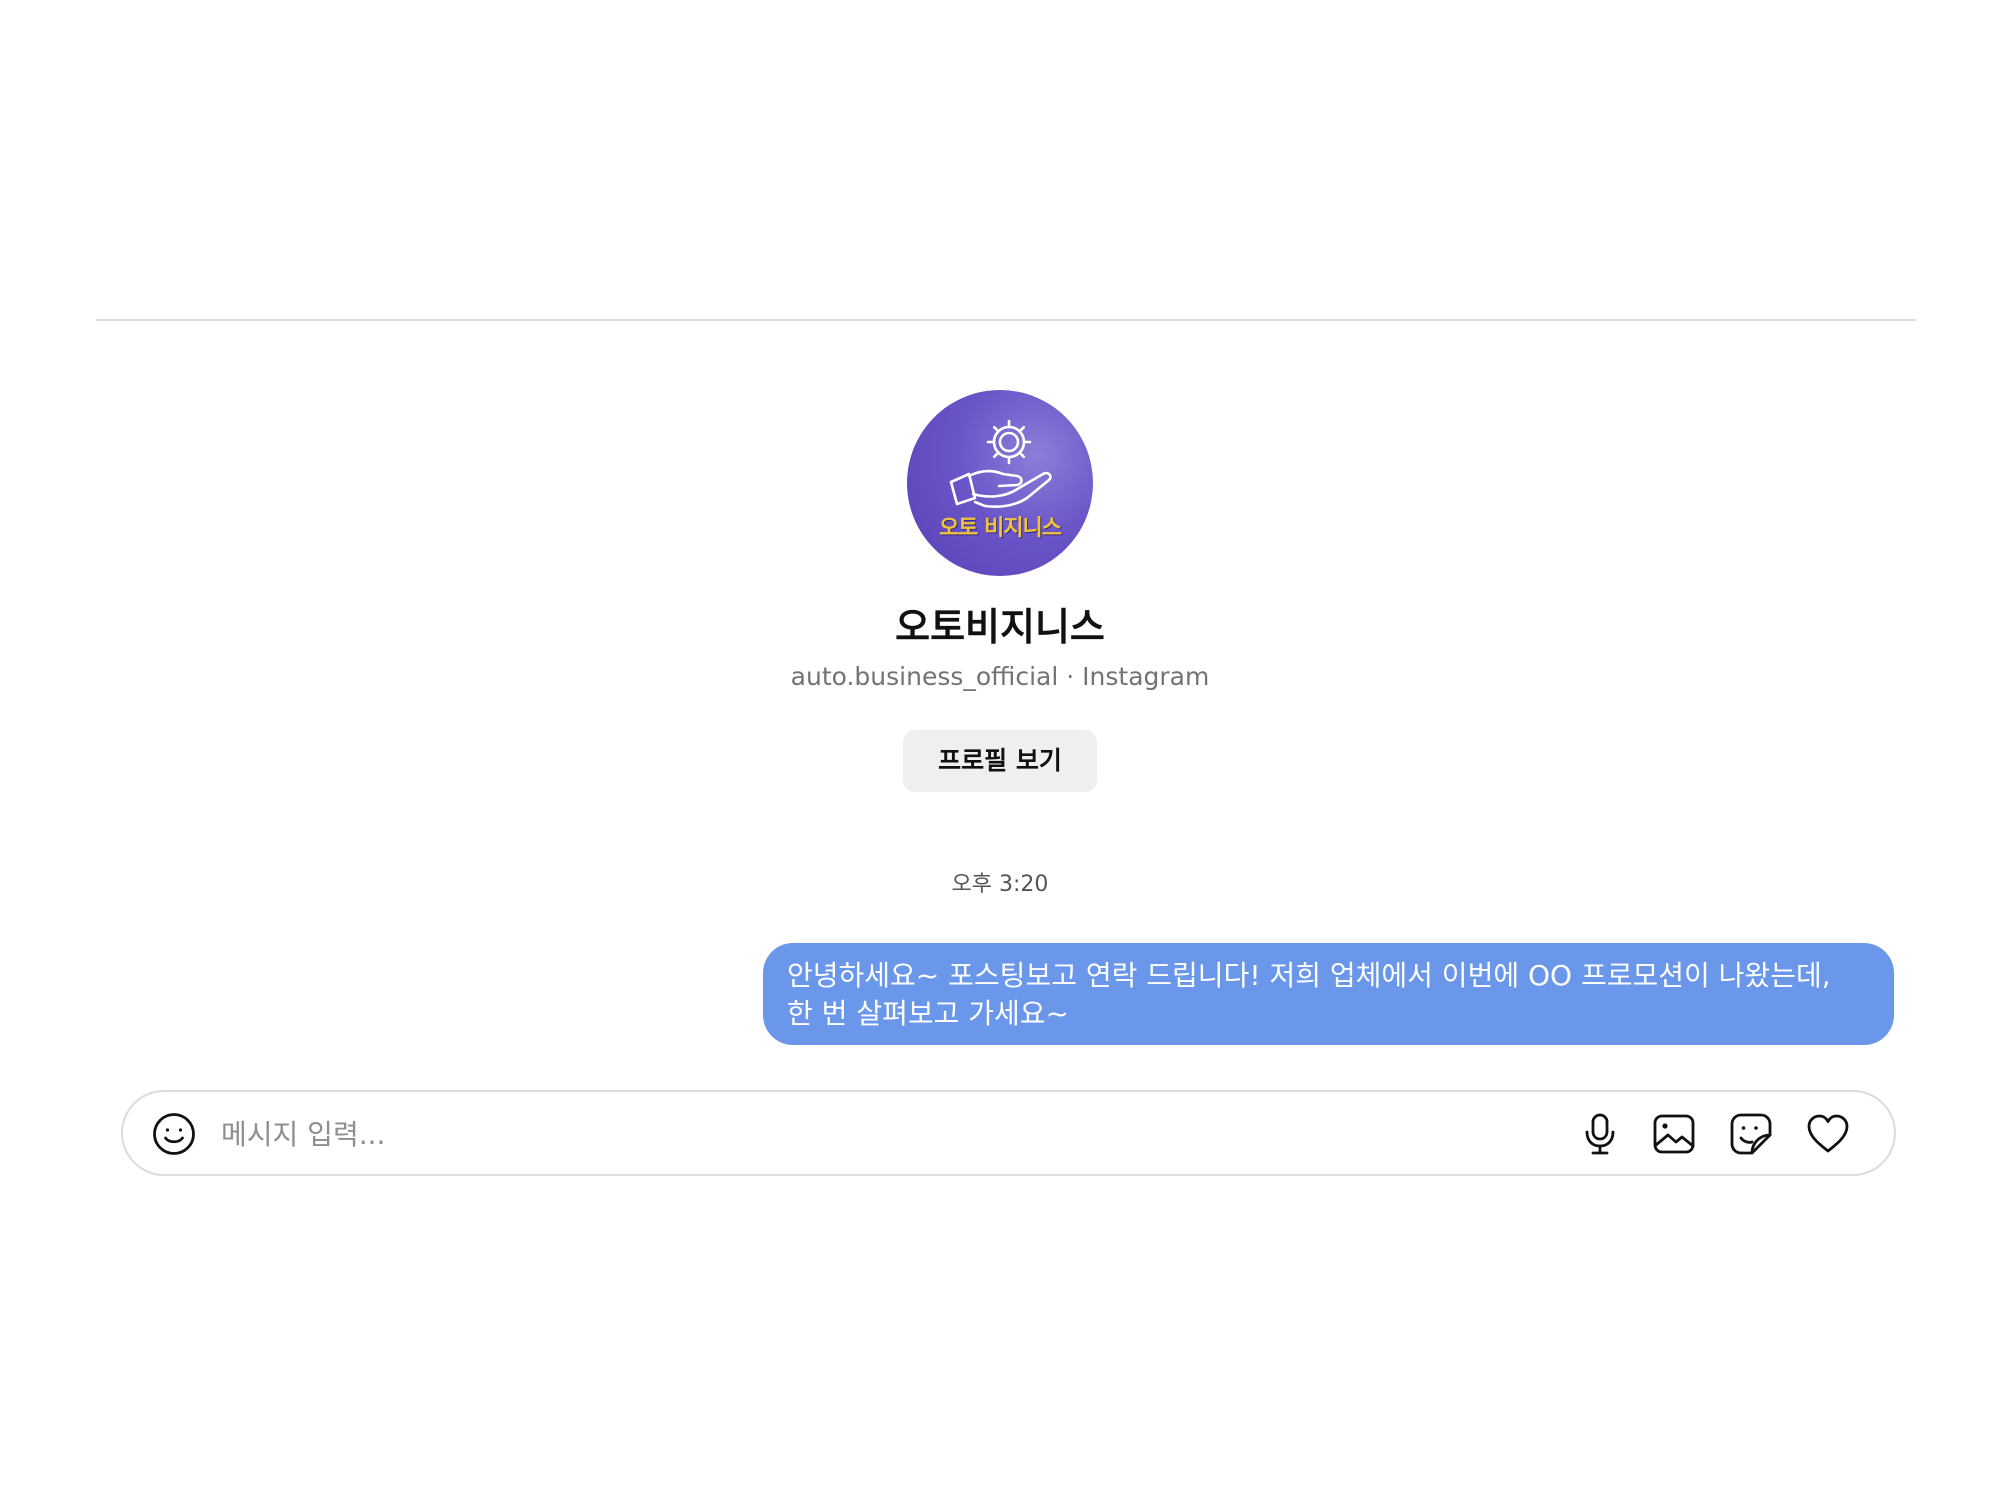  What do you see at coordinates (896, 1134) in the screenshot?
I see `message-input` at bounding box center [896, 1134].